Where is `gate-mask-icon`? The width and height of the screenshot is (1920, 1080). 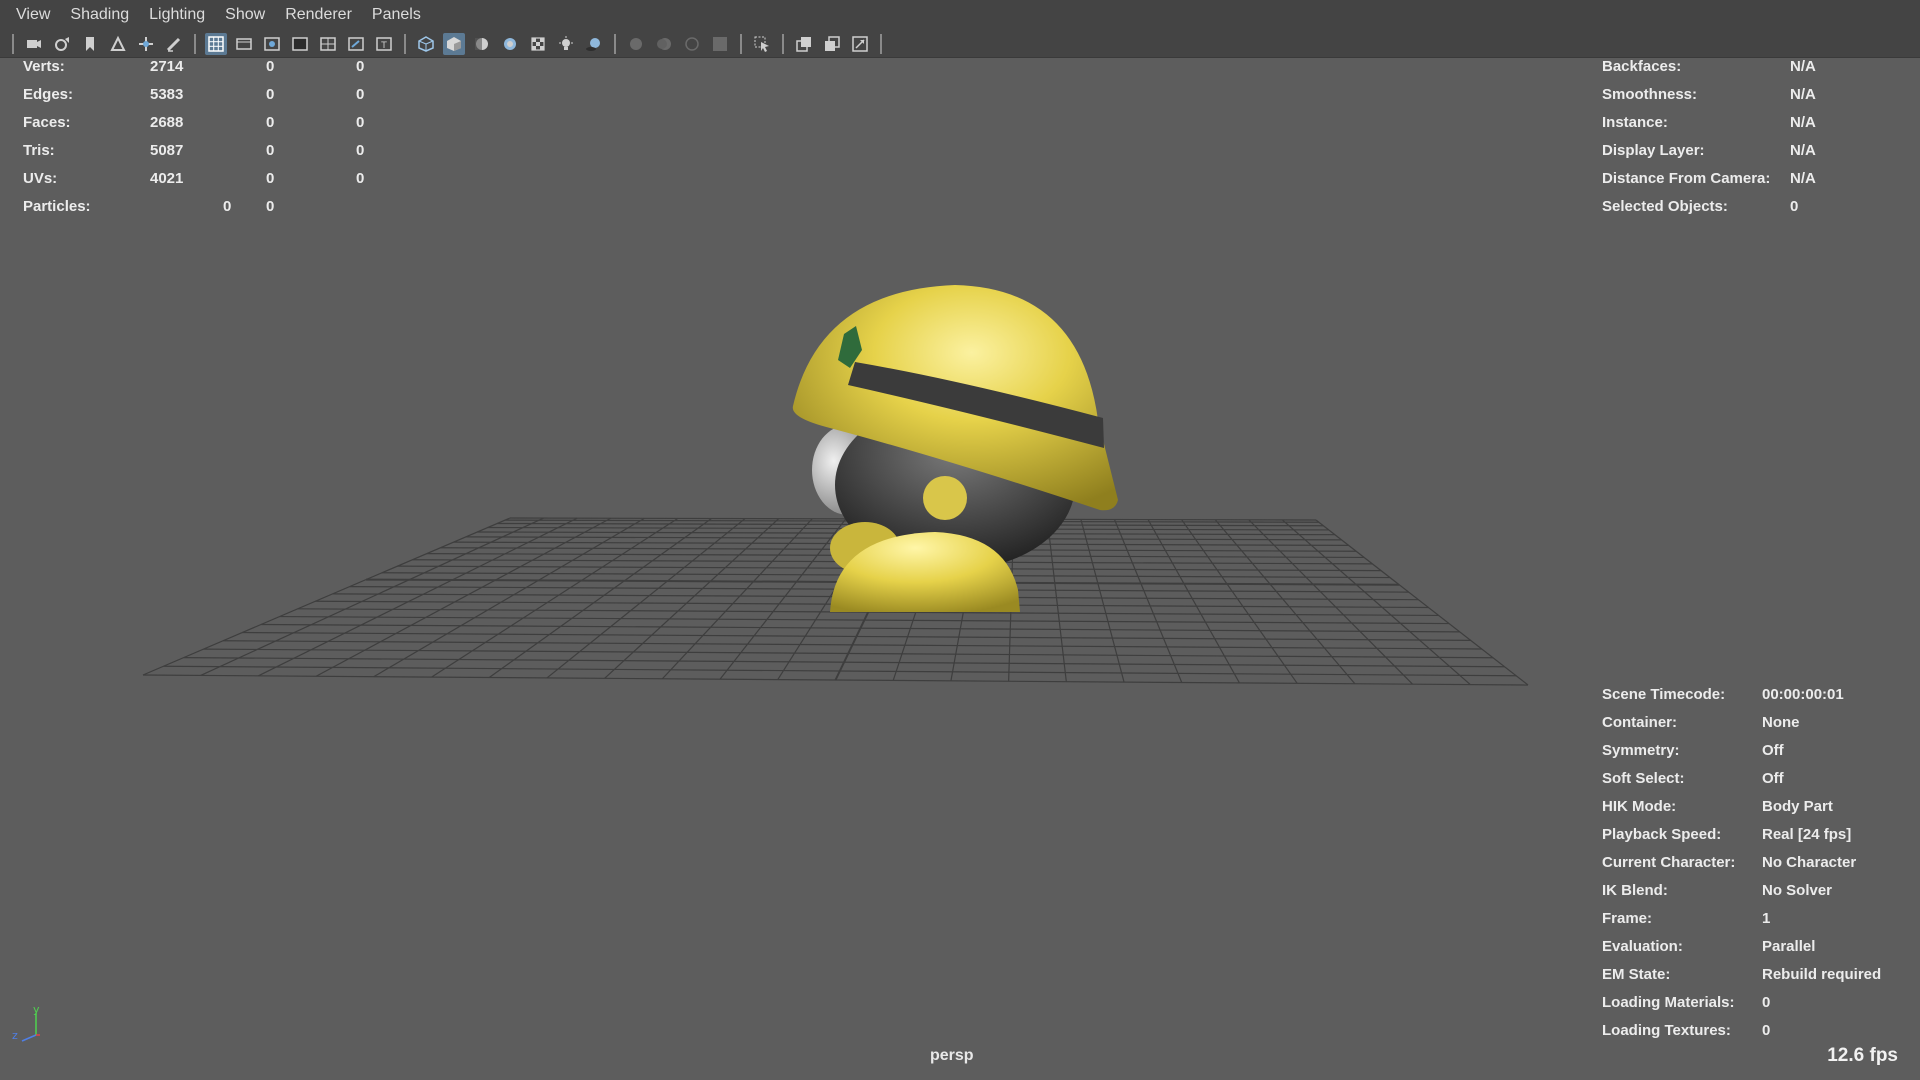
gate-mask-icon is located at coordinates (300, 44).